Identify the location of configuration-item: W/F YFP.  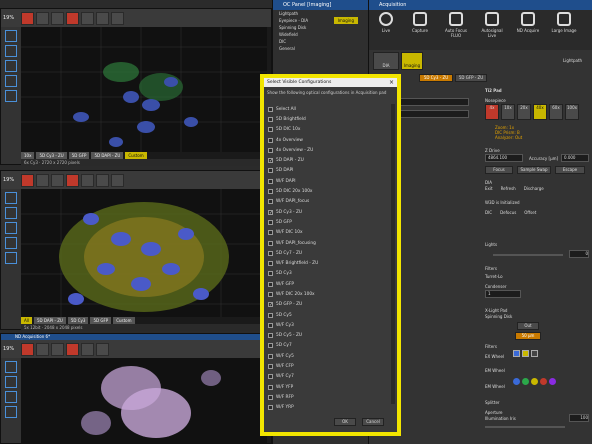
(330, 387).